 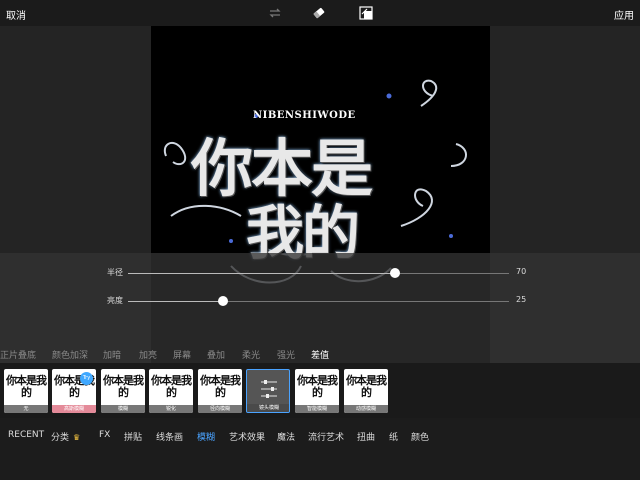 I want to click on crown-icon: ♛, so click(x=77, y=437).